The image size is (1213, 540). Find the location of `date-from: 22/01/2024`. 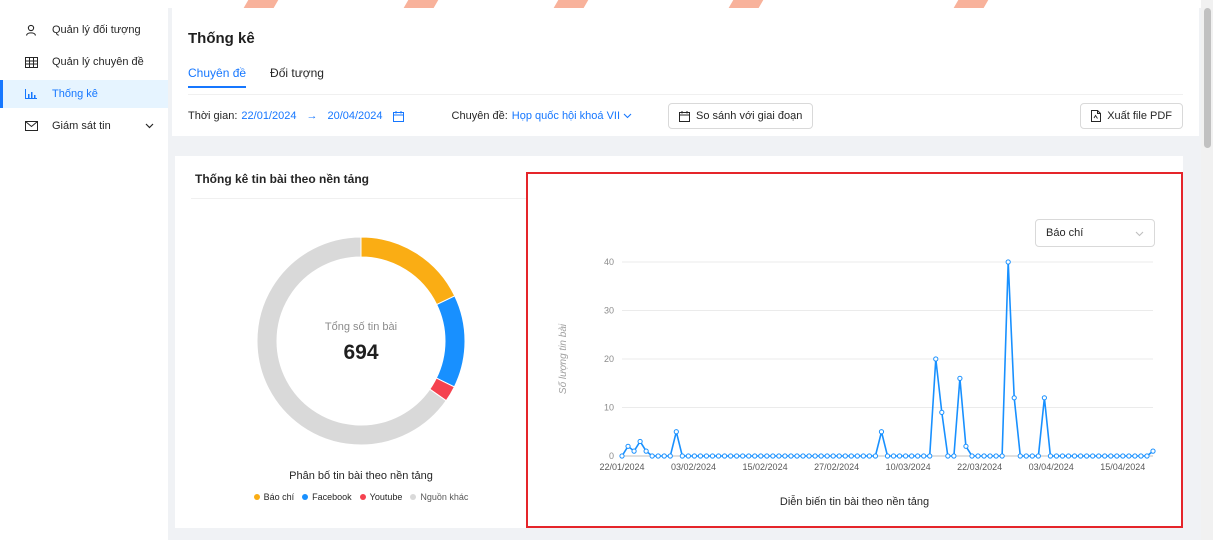

date-from: 22/01/2024 is located at coordinates (268, 116).